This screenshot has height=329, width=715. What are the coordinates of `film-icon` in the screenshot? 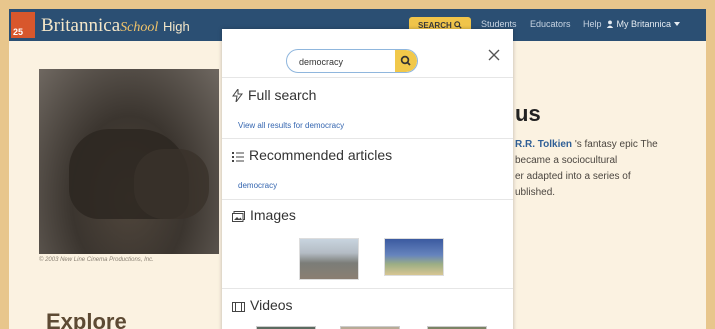 It's located at (238, 307).